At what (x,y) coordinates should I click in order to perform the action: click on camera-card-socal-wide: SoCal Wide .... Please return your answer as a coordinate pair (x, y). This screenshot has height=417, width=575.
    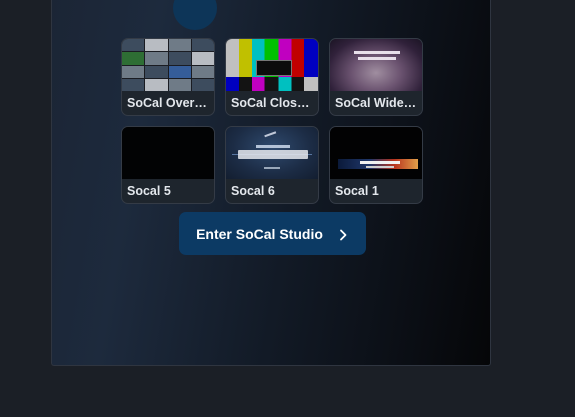
    Looking at the image, I should click on (376, 77).